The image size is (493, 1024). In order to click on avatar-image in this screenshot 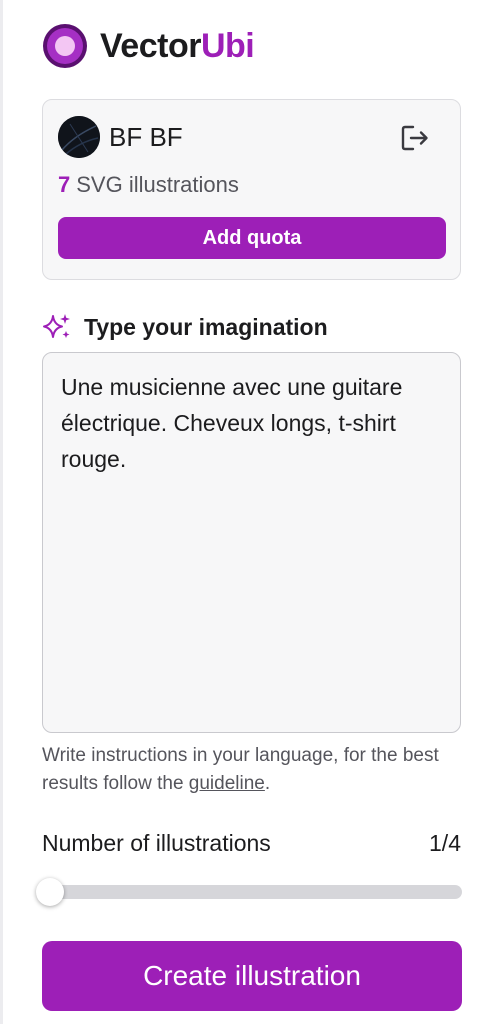, I will do `click(79, 137)`.